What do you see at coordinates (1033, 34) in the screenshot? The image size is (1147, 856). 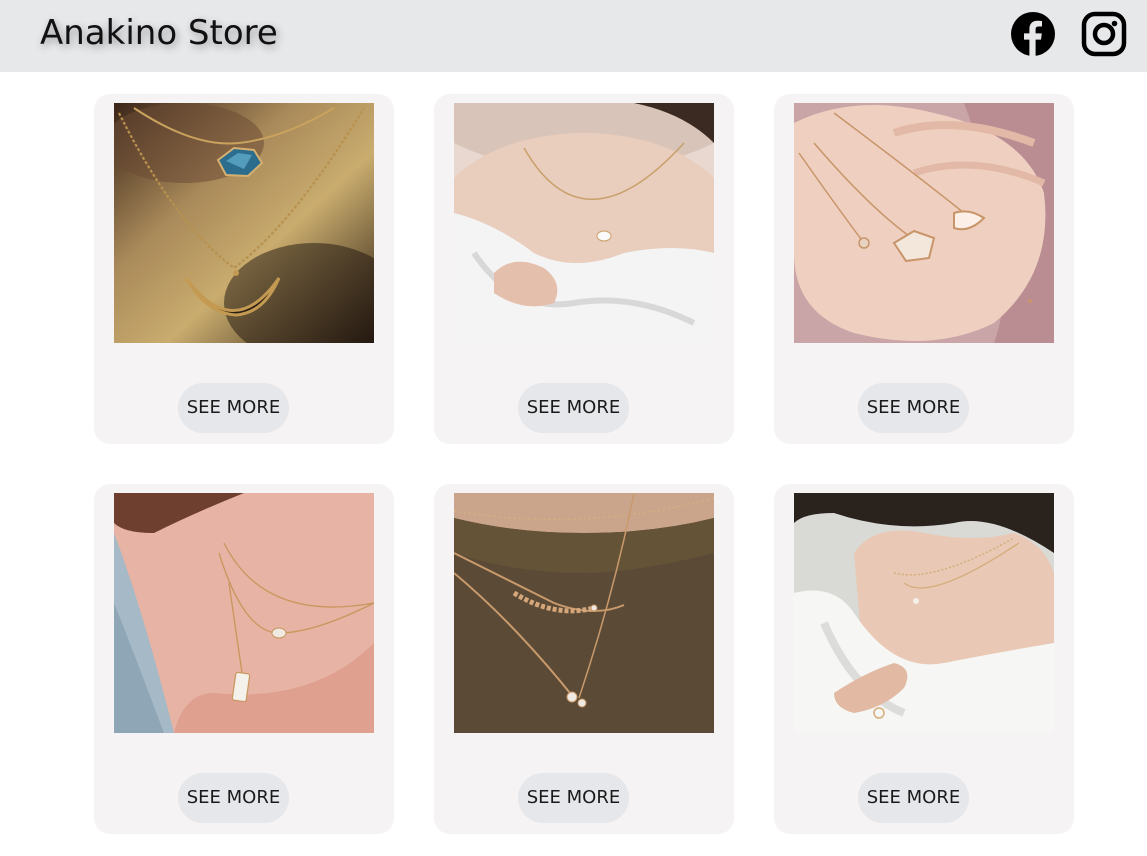 I see `facebook-icon` at bounding box center [1033, 34].